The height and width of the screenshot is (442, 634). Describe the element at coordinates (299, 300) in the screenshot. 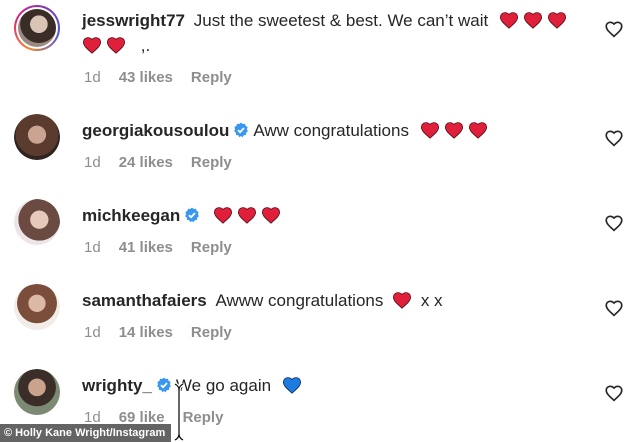

I see `comment-text: Awww congratulations` at that location.